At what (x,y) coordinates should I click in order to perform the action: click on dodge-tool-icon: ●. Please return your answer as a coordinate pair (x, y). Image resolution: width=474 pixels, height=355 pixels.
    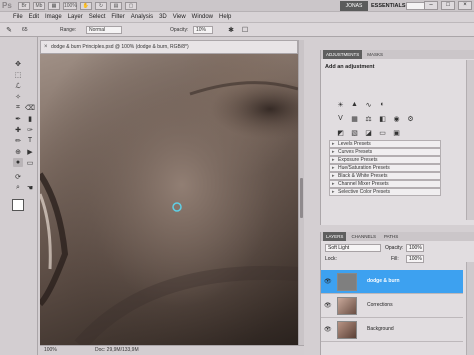
    Looking at the image, I should click on (18, 162).